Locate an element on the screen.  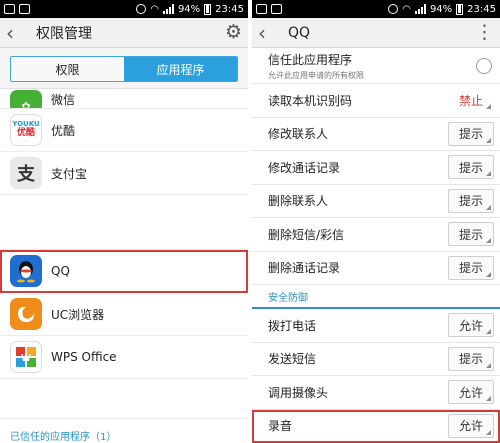
permission-row-read-device-id: 读取本机识别码 禁止 is located at coordinates (376, 101).